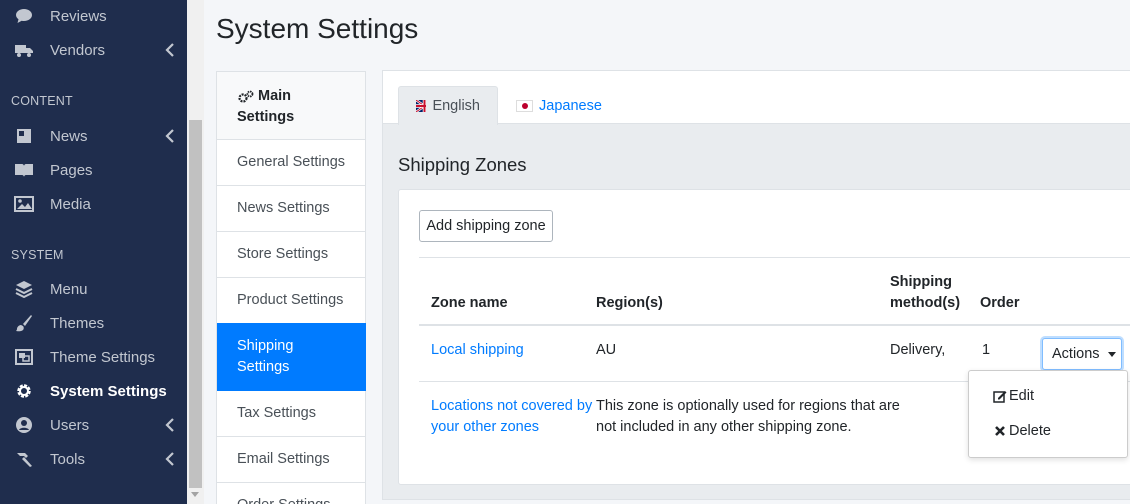  Describe the element at coordinates (93, 425) in the screenshot. I see `sidebar-item-users: Users` at that location.